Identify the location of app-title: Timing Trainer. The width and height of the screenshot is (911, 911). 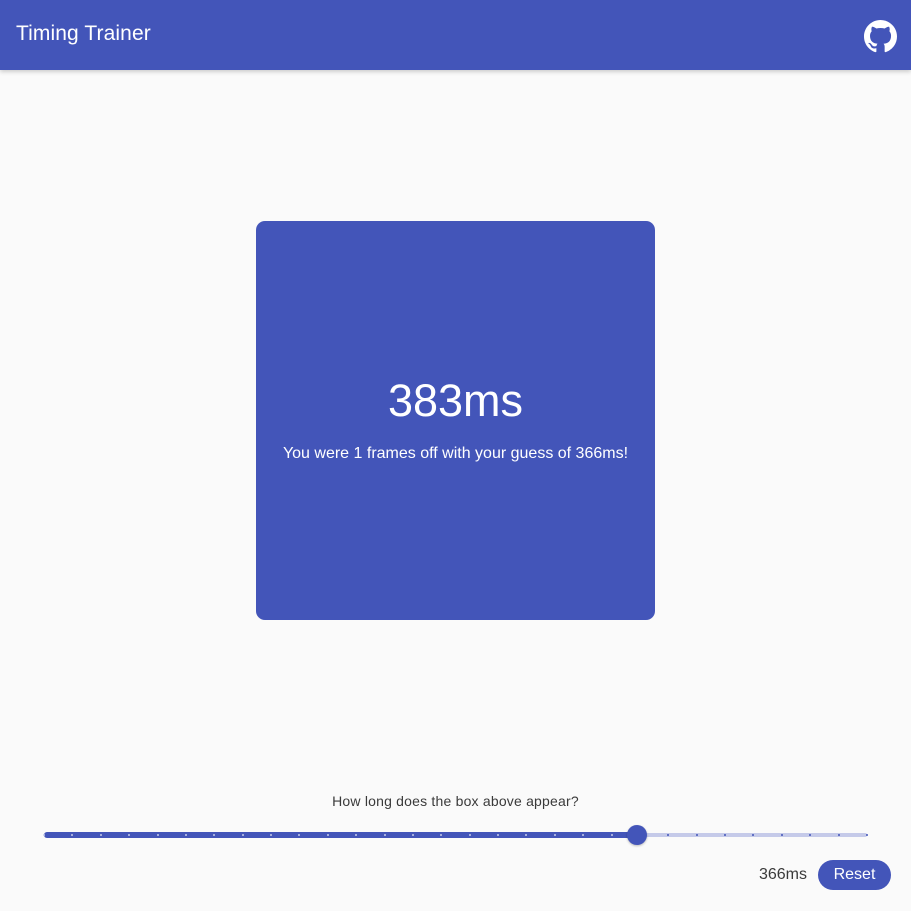
(83, 33).